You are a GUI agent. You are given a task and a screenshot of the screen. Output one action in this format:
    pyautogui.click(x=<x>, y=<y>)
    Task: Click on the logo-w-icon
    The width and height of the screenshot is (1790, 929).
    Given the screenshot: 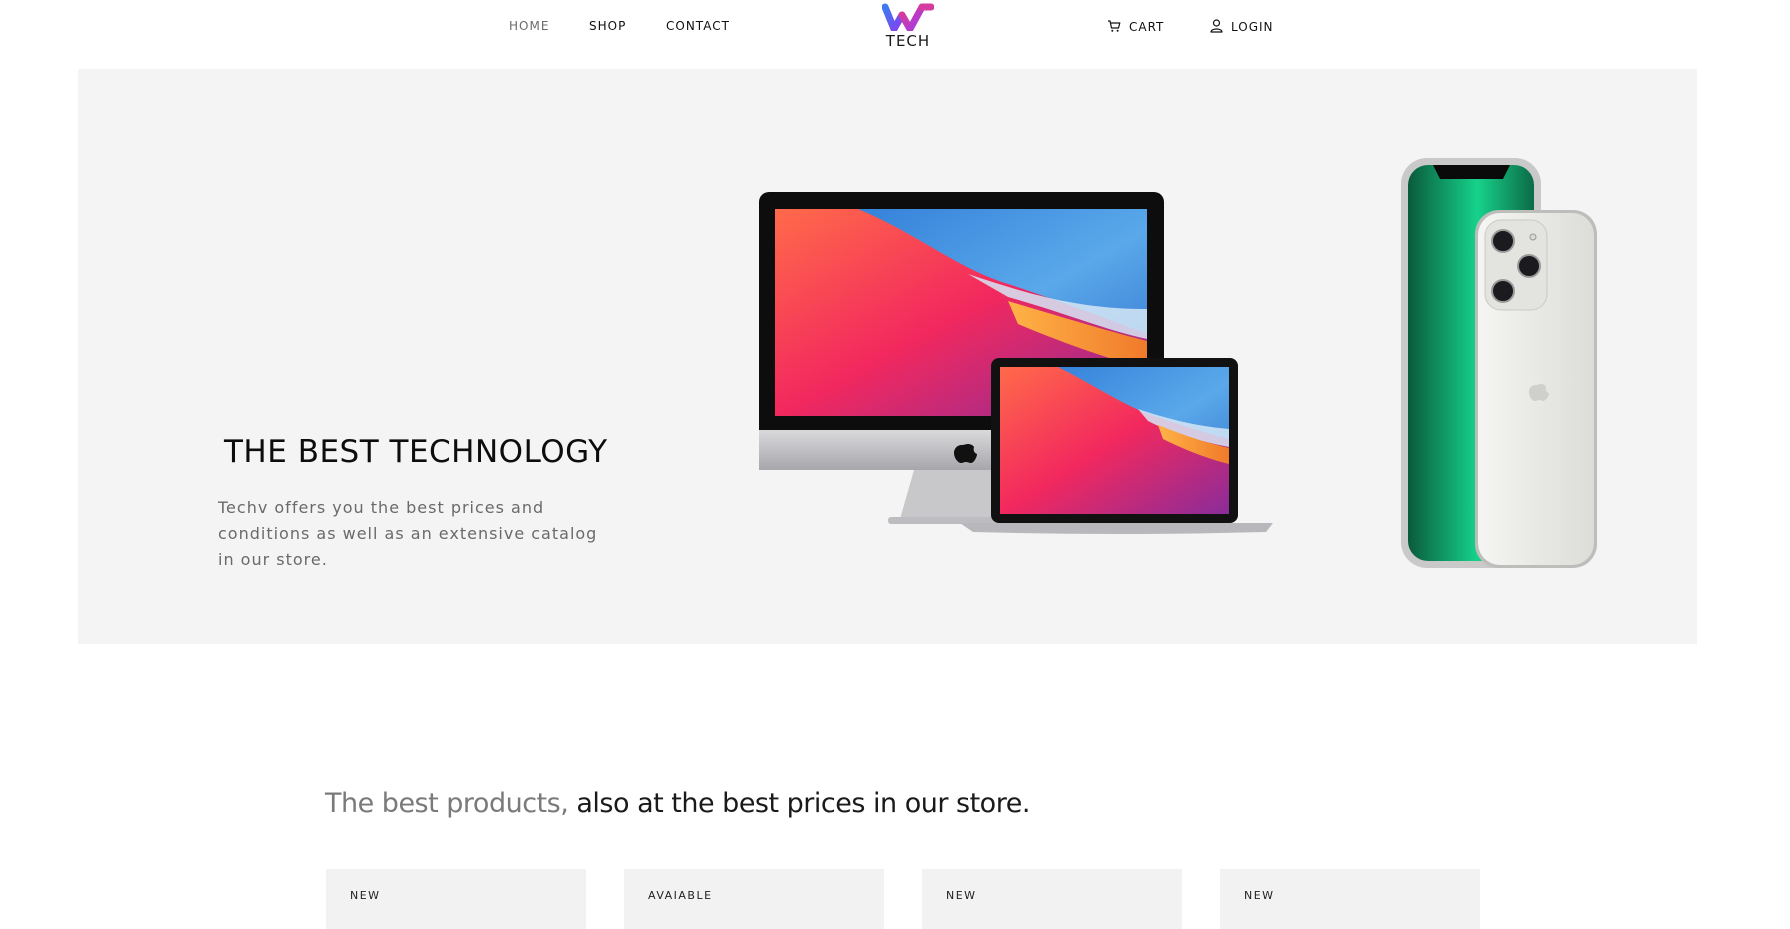 What is the action you would take?
    pyautogui.click(x=908, y=18)
    